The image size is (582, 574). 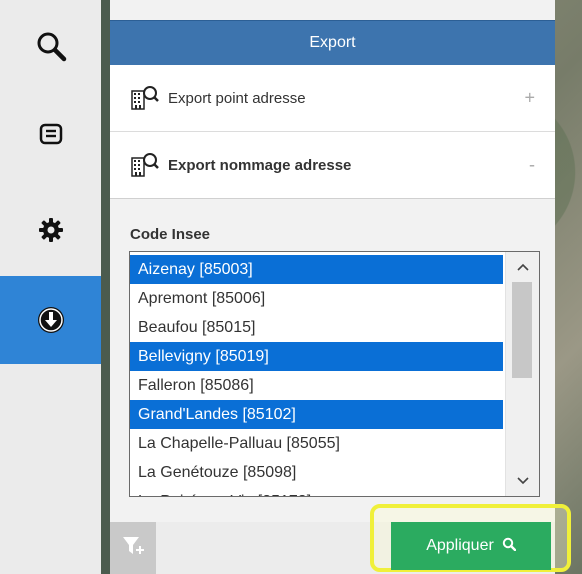 What do you see at coordinates (522, 330) in the screenshot?
I see `scroll-thumb` at bounding box center [522, 330].